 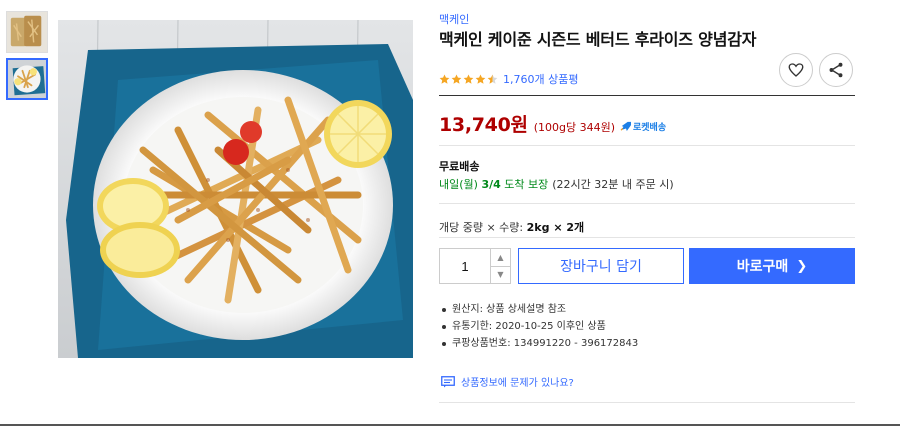 I want to click on rocket-icon, so click(x=625, y=126).